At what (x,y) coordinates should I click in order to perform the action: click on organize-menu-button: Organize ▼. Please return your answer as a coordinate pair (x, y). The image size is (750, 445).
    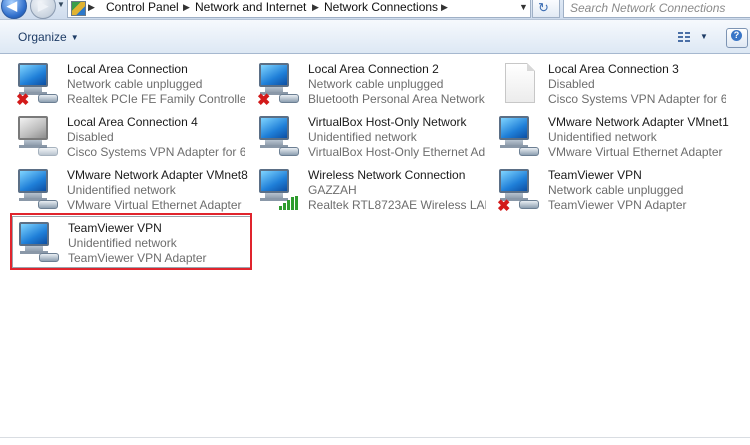
    Looking at the image, I should click on (48, 37).